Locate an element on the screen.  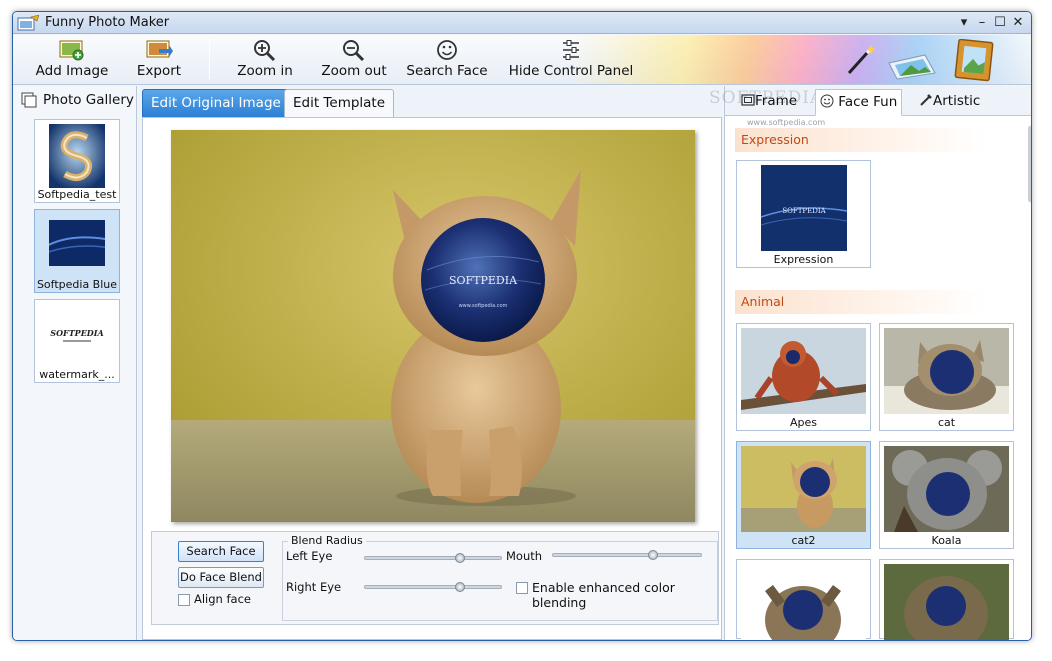
blend-radius-title: Blend Radius is located at coordinates (327, 540).